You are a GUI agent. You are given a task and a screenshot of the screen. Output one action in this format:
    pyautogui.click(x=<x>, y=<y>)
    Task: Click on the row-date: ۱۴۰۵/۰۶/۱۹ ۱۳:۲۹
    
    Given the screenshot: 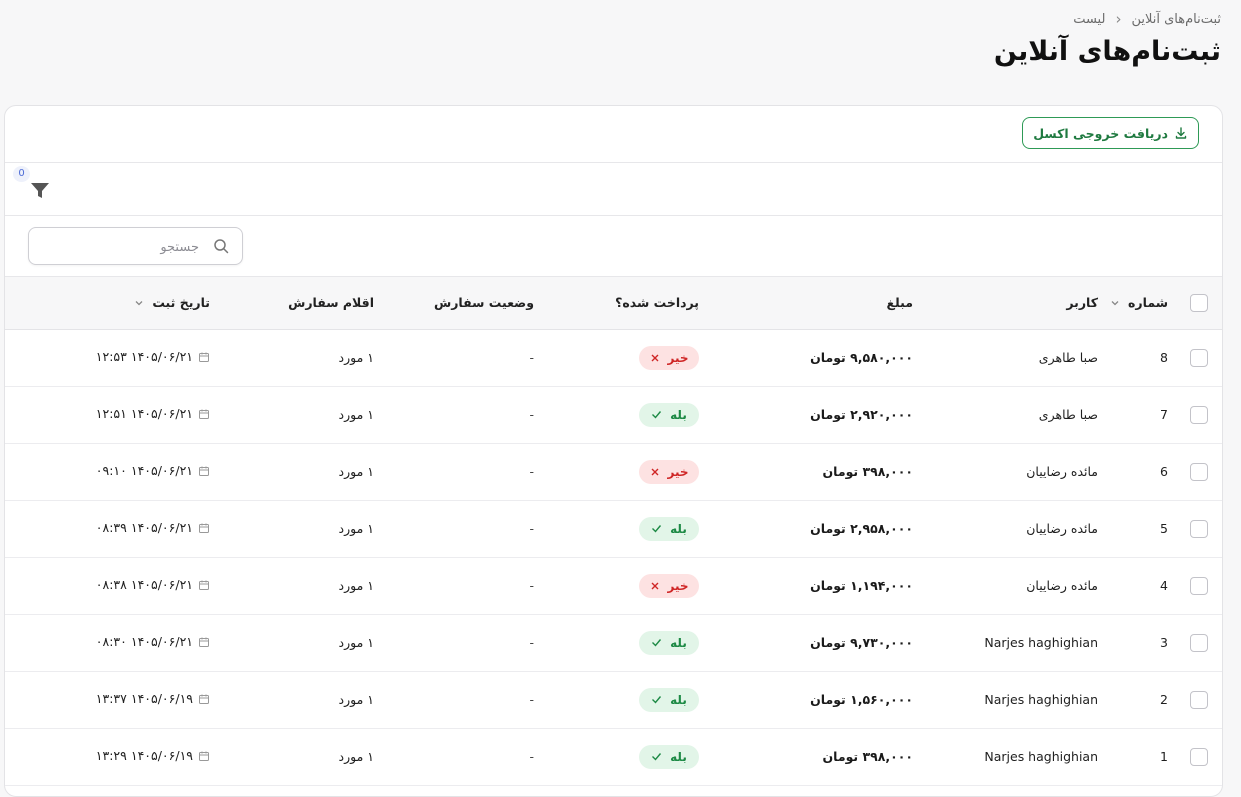 What is the action you would take?
    pyautogui.click(x=144, y=756)
    